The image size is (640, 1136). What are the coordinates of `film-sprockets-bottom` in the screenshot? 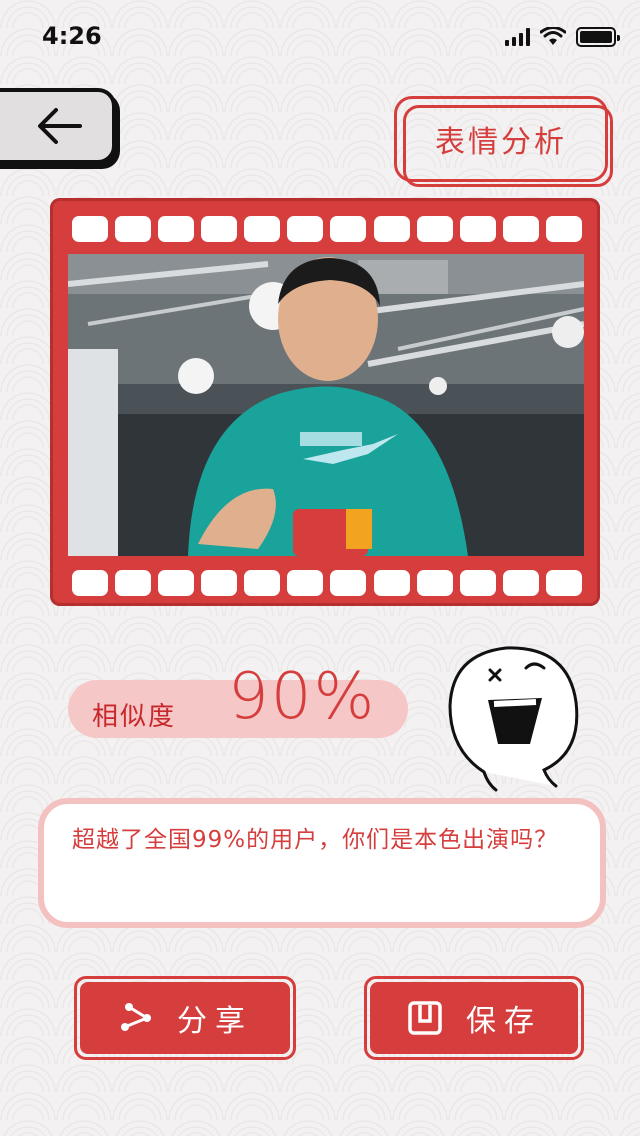 It's located at (327, 585).